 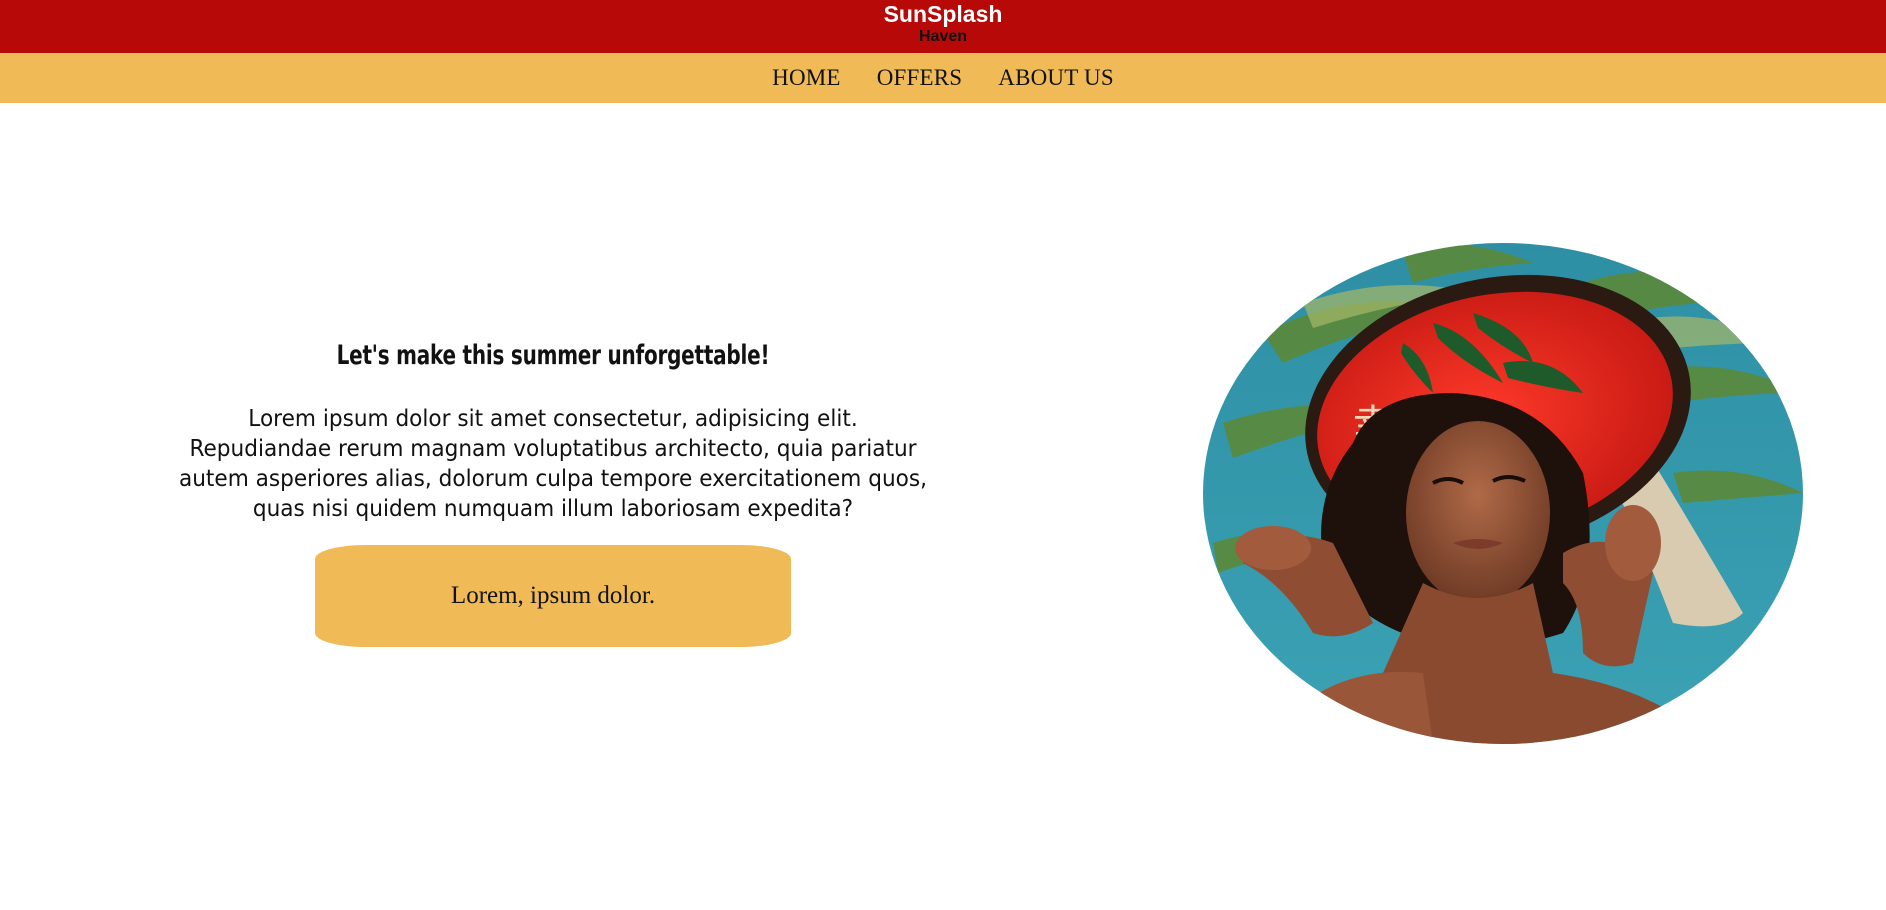 I want to click on nav-link-home: HOME, so click(x=806, y=78).